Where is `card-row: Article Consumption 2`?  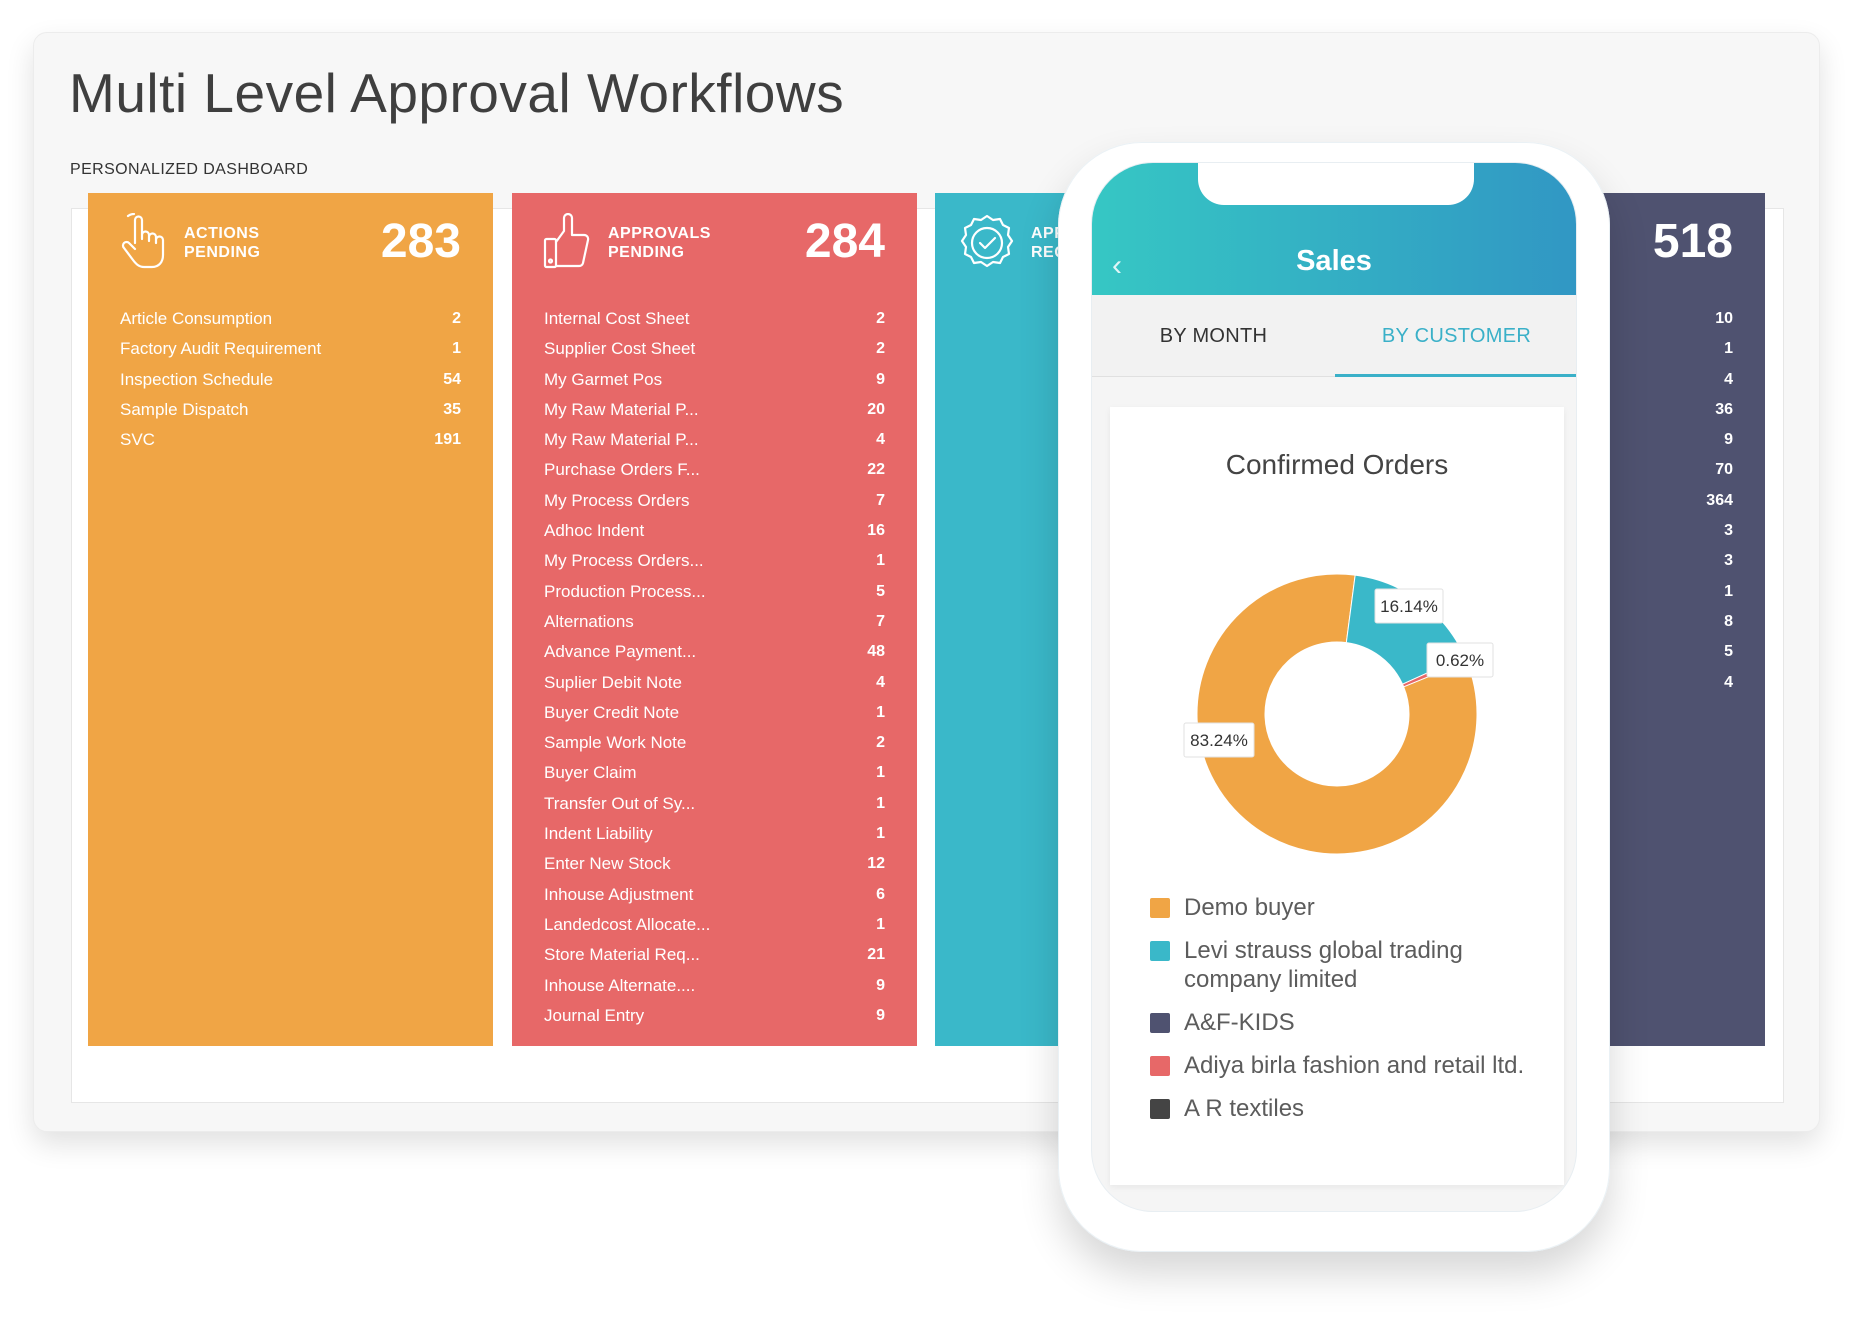
card-row: Article Consumption 2 is located at coordinates (290, 319).